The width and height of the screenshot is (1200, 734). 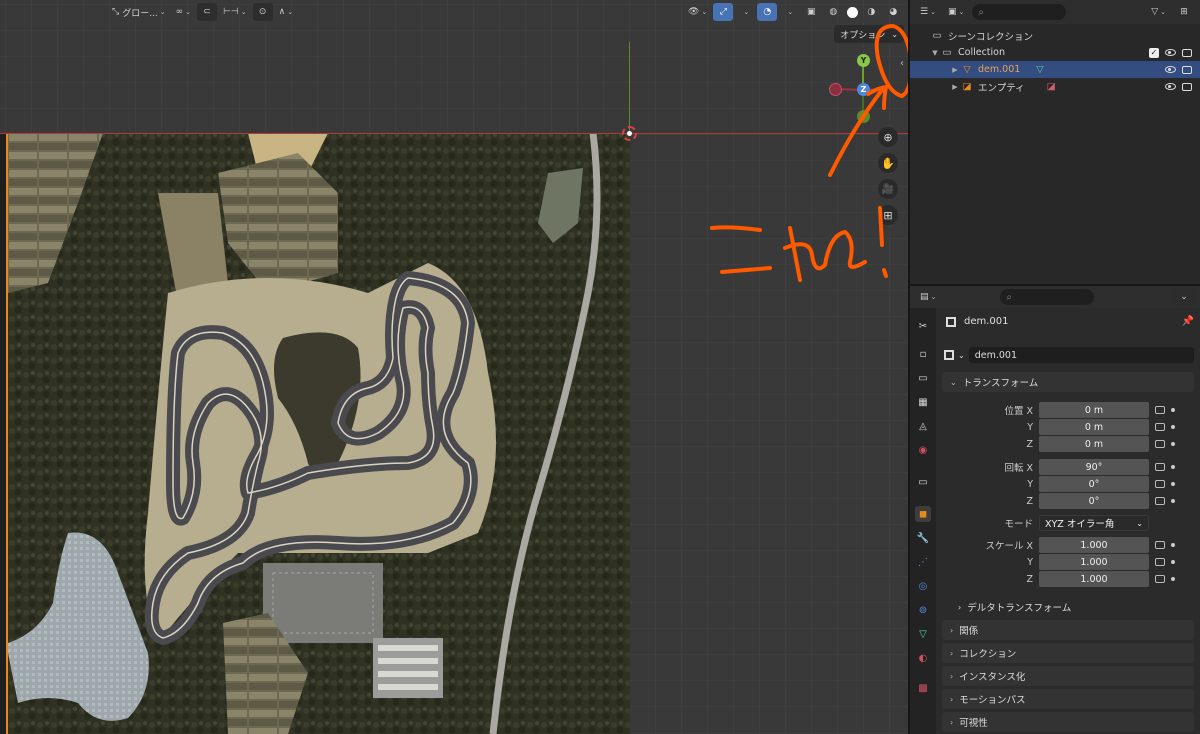 What do you see at coordinates (923, 586) in the screenshot?
I see `tab-physics: ◎` at bounding box center [923, 586].